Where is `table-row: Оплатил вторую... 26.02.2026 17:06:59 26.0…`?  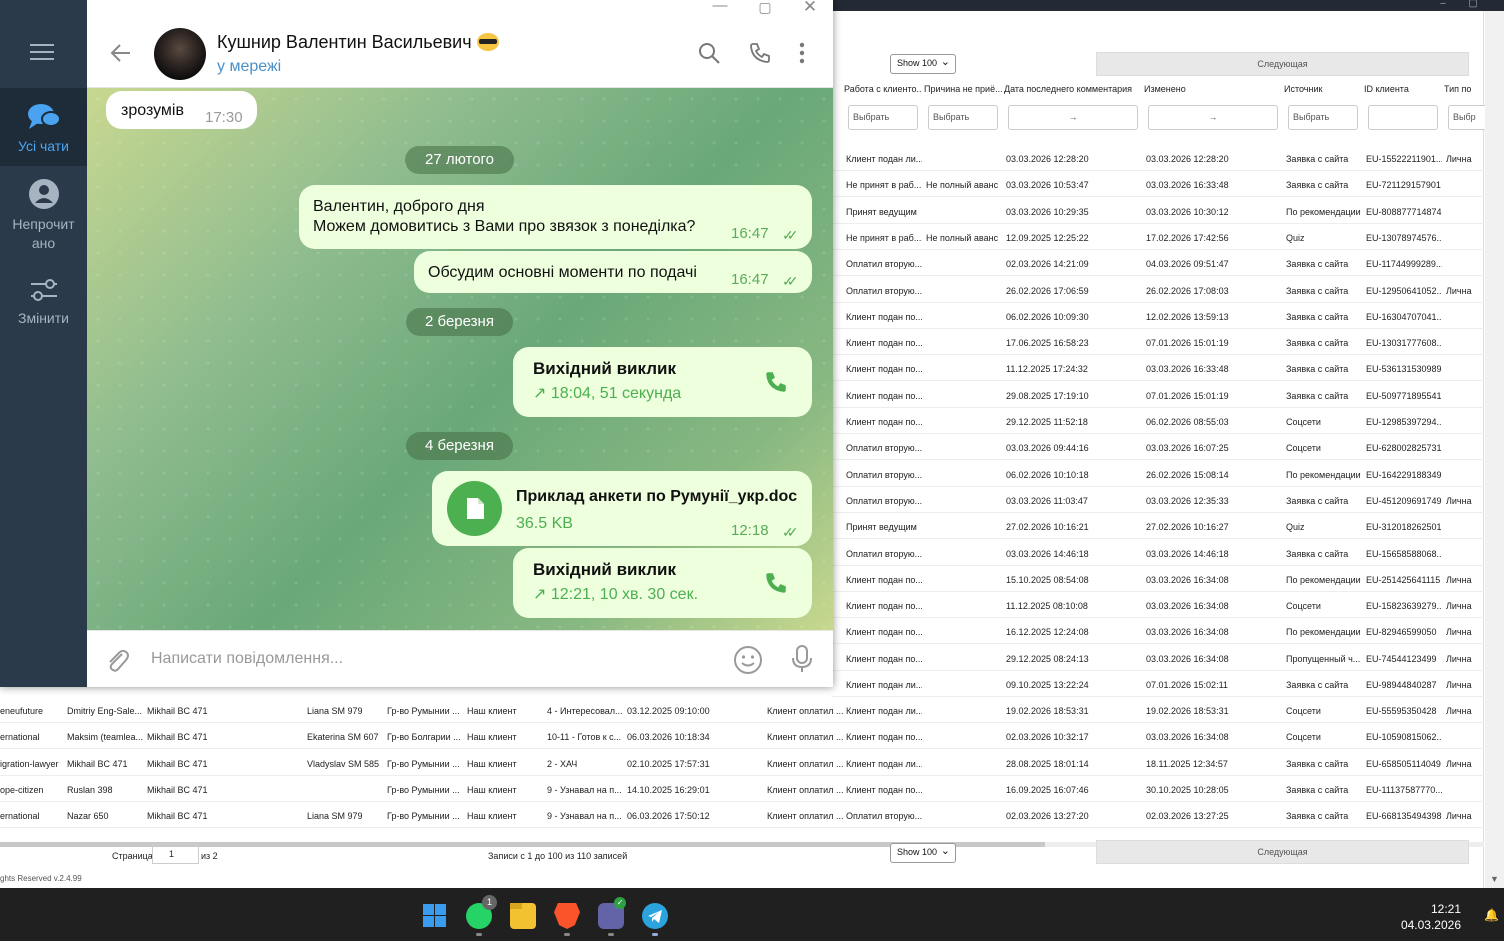 table-row: Оплатил вторую... 26.02.2026 17:06:59 26.0… is located at coordinates (1158, 290).